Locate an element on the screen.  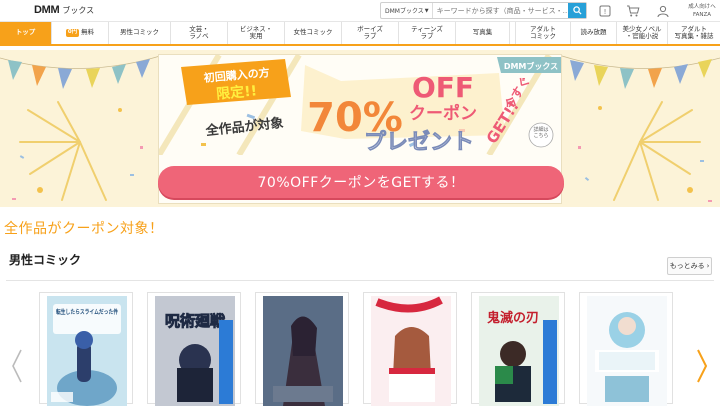
adult-switch-brand: FANZA is located at coordinates (702, 15).